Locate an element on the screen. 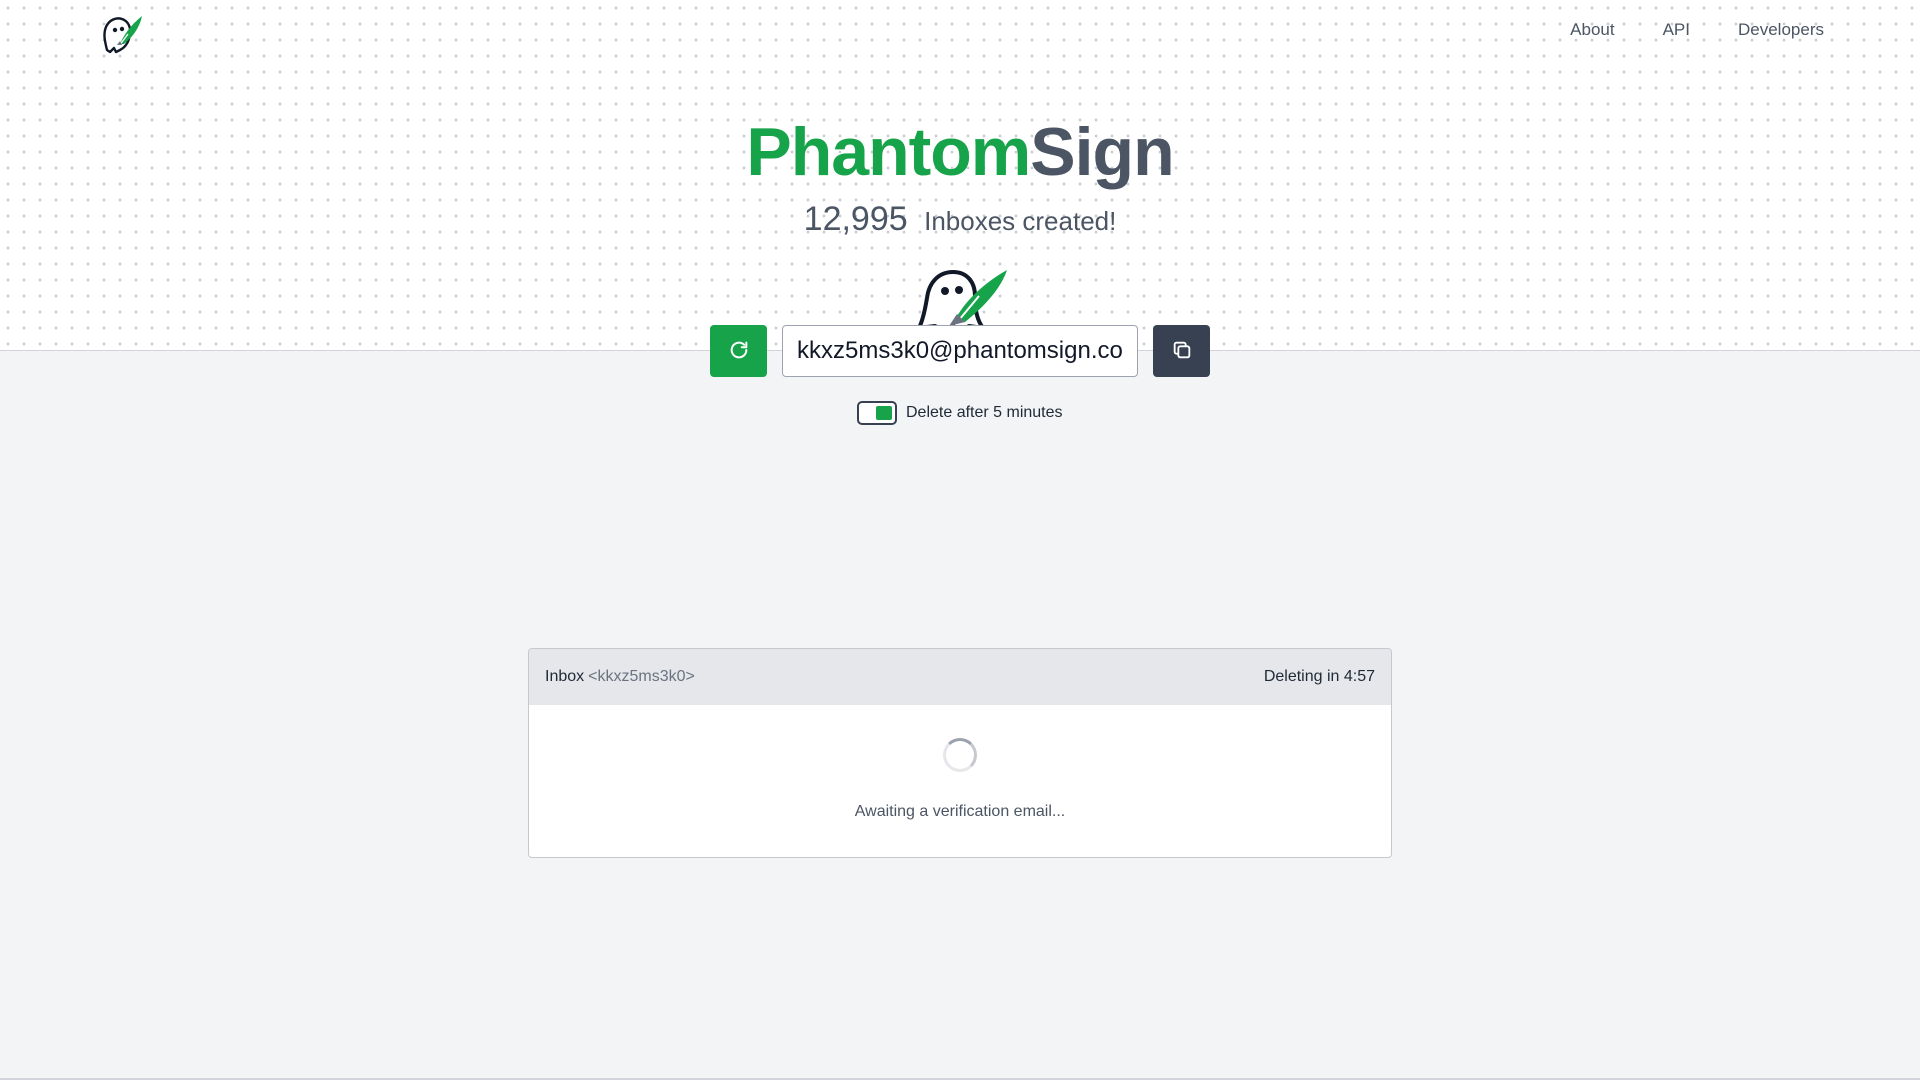 The width and height of the screenshot is (1920, 1080). delete-toggle-row: Delete after 5 minutes is located at coordinates (960, 413).